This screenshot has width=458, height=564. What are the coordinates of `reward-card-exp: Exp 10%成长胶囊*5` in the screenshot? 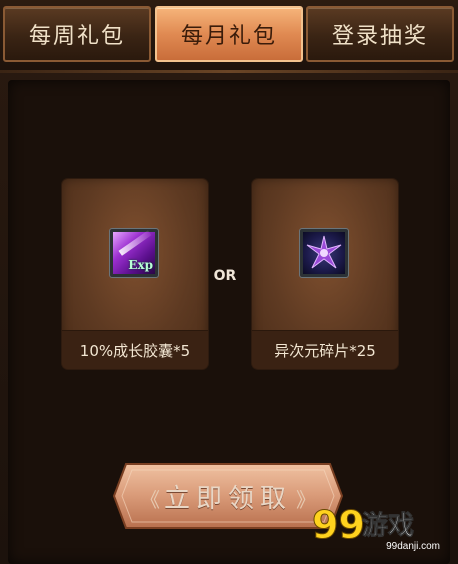 It's located at (135, 274).